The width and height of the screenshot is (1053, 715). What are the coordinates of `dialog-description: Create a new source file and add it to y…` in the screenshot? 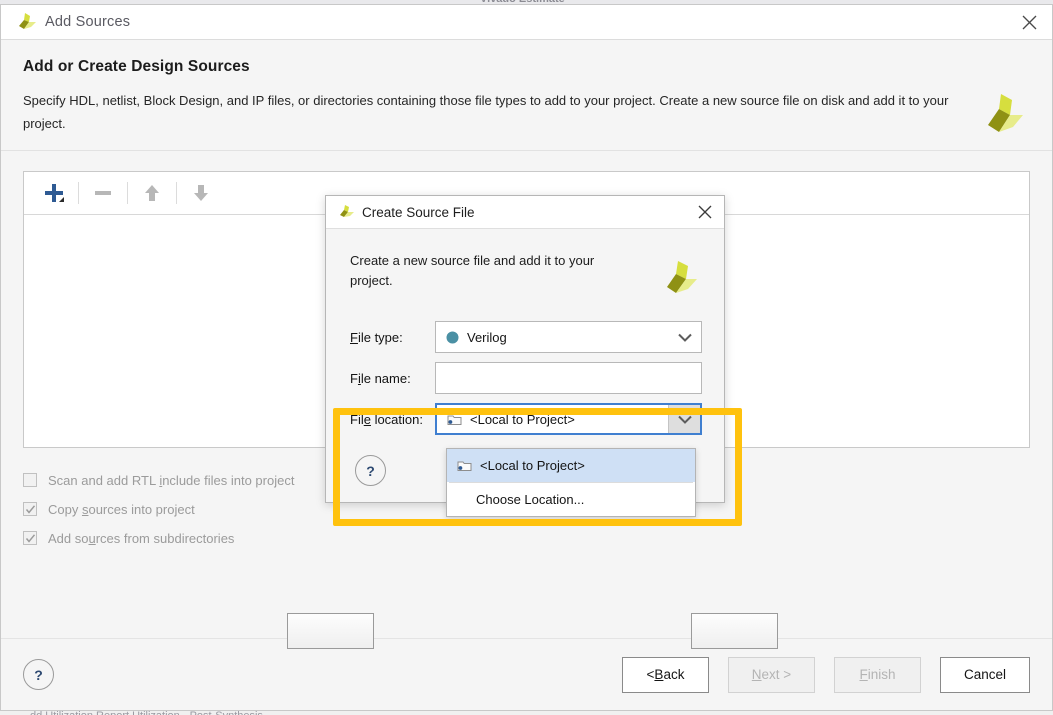 It's located at (472, 271).